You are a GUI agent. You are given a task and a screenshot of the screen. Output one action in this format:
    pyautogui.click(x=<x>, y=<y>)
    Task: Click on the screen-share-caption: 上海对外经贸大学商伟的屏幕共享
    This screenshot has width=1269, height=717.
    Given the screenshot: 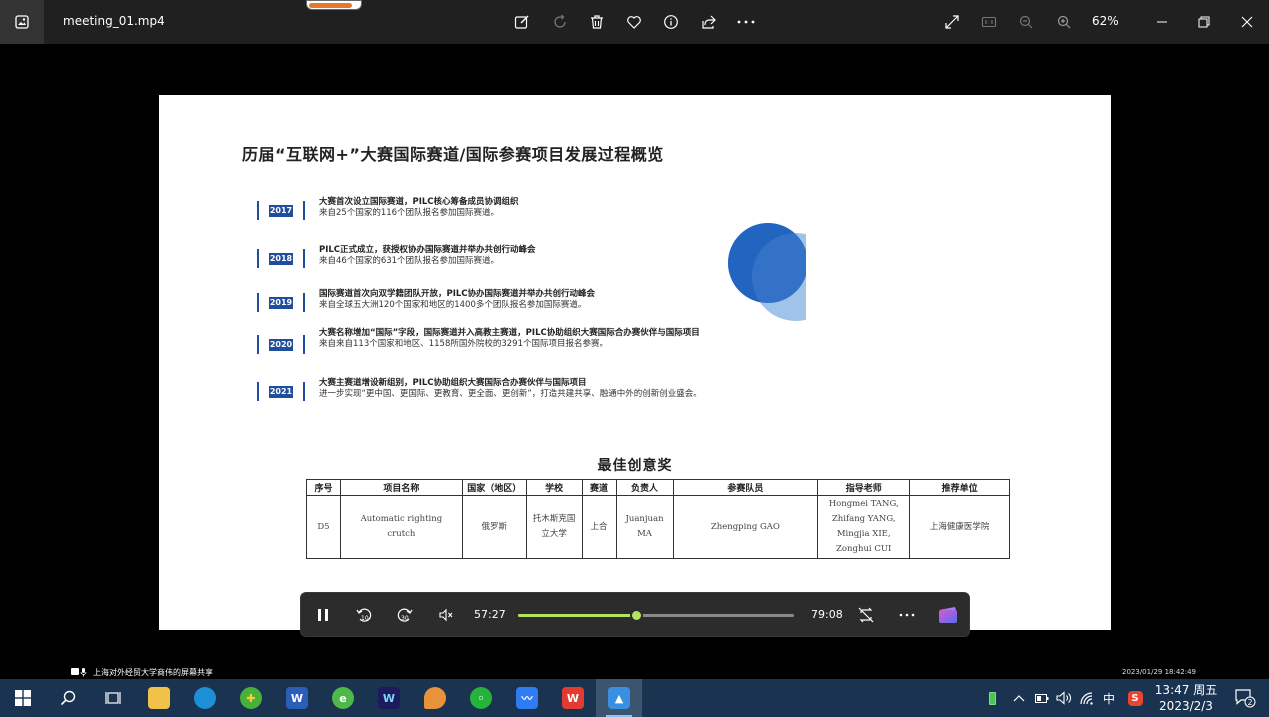 What is the action you would take?
    pyautogui.click(x=142, y=672)
    